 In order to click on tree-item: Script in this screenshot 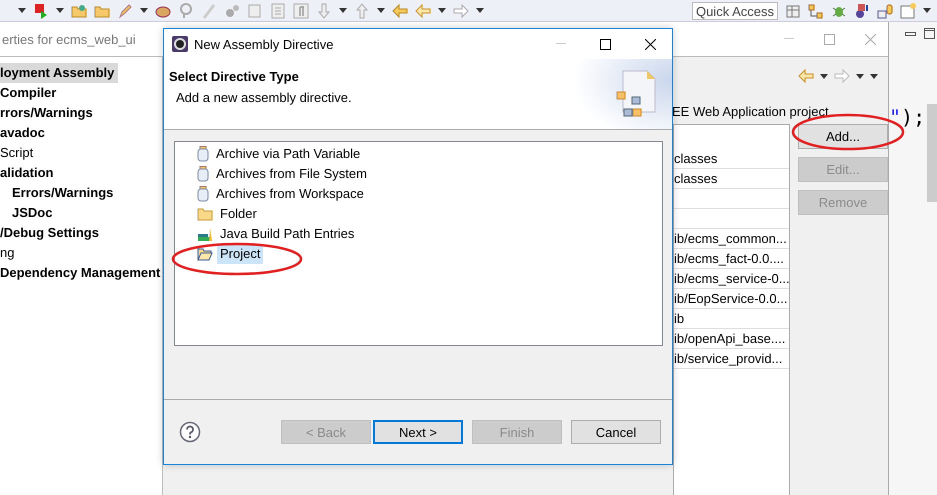, I will do `click(19, 153)`.